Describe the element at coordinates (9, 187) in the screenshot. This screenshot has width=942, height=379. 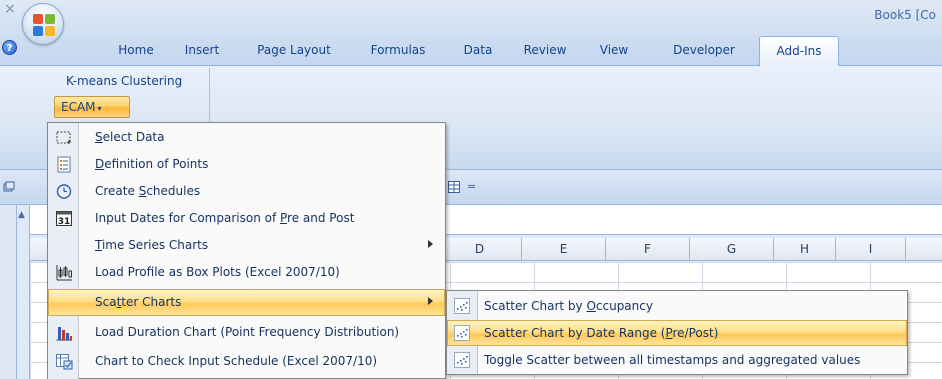
I see `window-restore-icon` at that location.